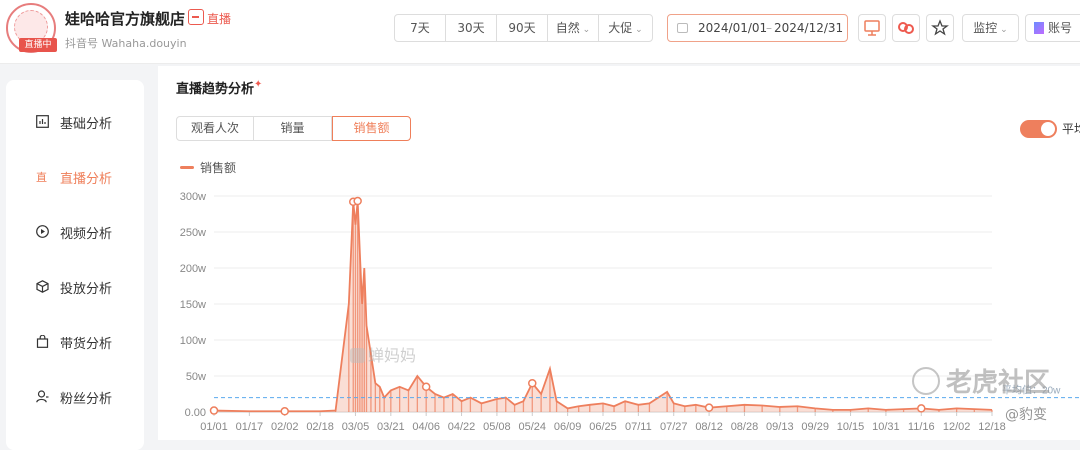 This screenshot has height=450, width=1080. Describe the element at coordinates (38, 45) in the screenshot. I see `live-badge: 直播中` at that location.